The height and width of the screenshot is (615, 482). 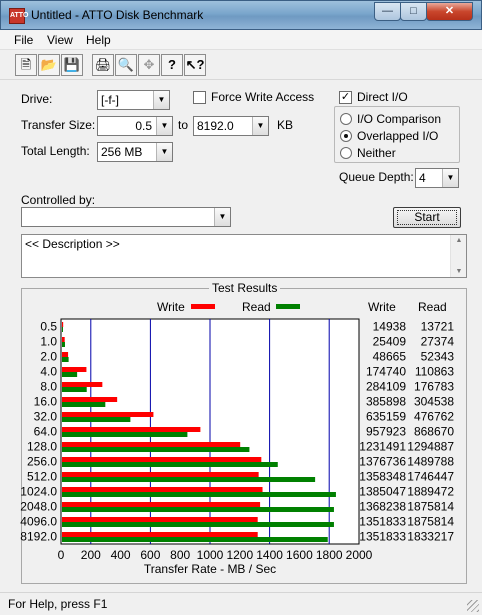 What do you see at coordinates (346, 153) in the screenshot?
I see `neither-radio` at bounding box center [346, 153].